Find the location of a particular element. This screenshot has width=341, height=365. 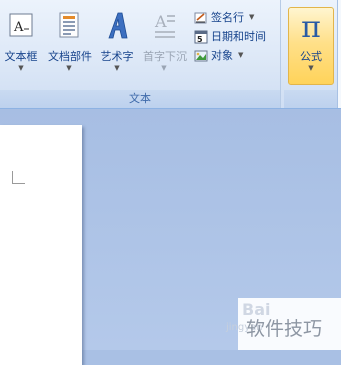

text-box-icon: A is located at coordinates (21, 26).